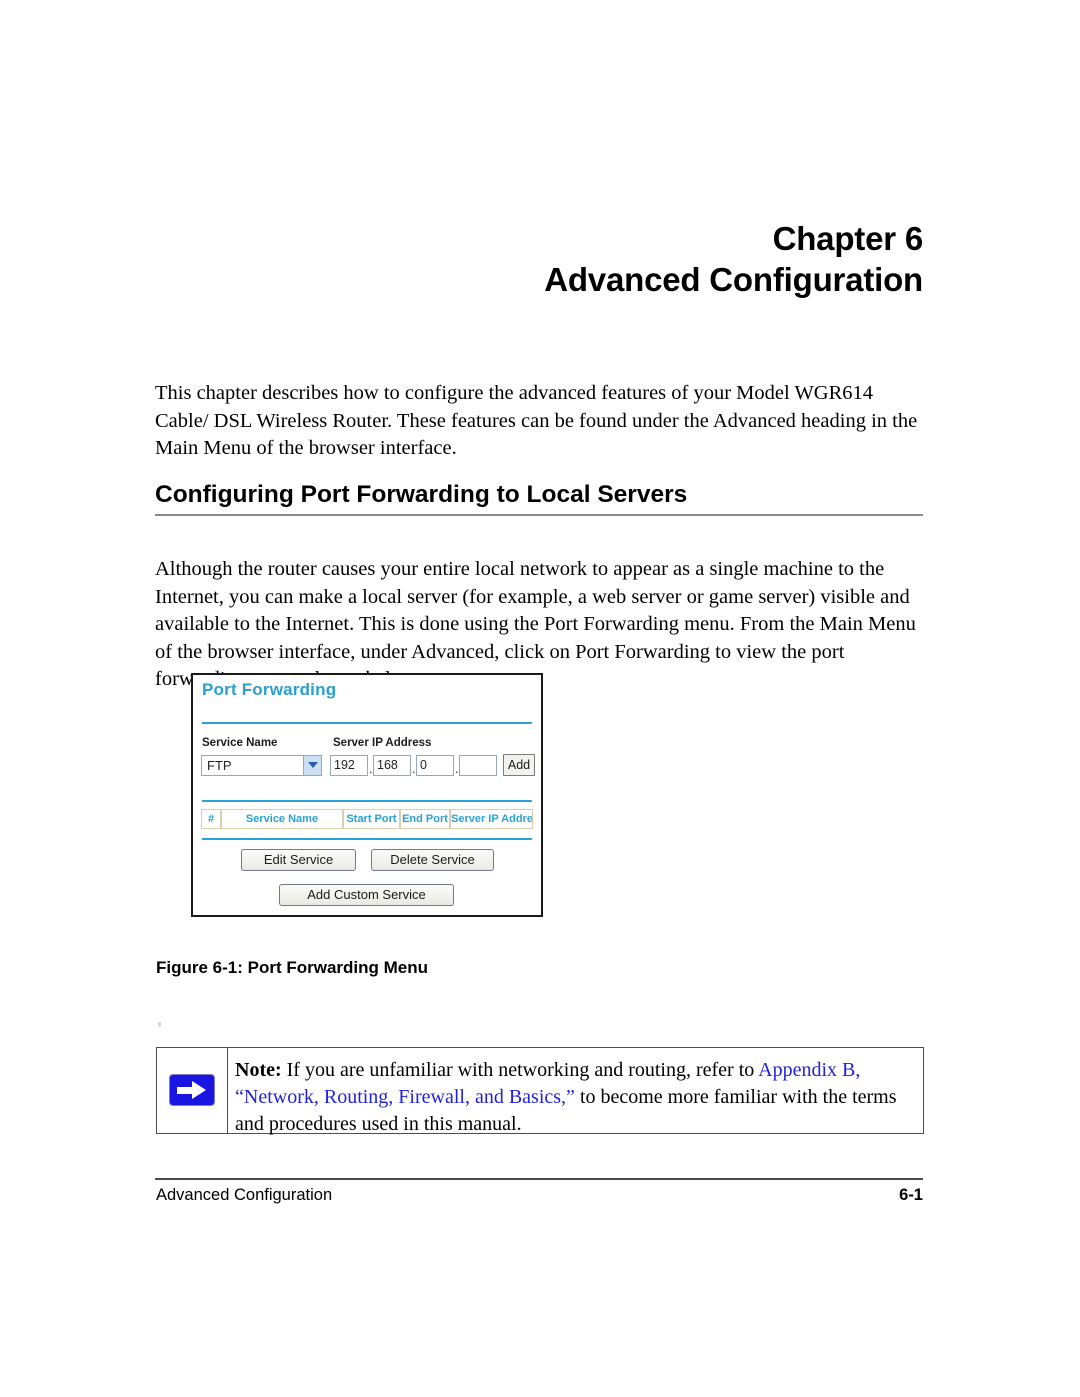 This screenshot has height=1397, width=1080. I want to click on note-label: Note:, so click(258, 1070).